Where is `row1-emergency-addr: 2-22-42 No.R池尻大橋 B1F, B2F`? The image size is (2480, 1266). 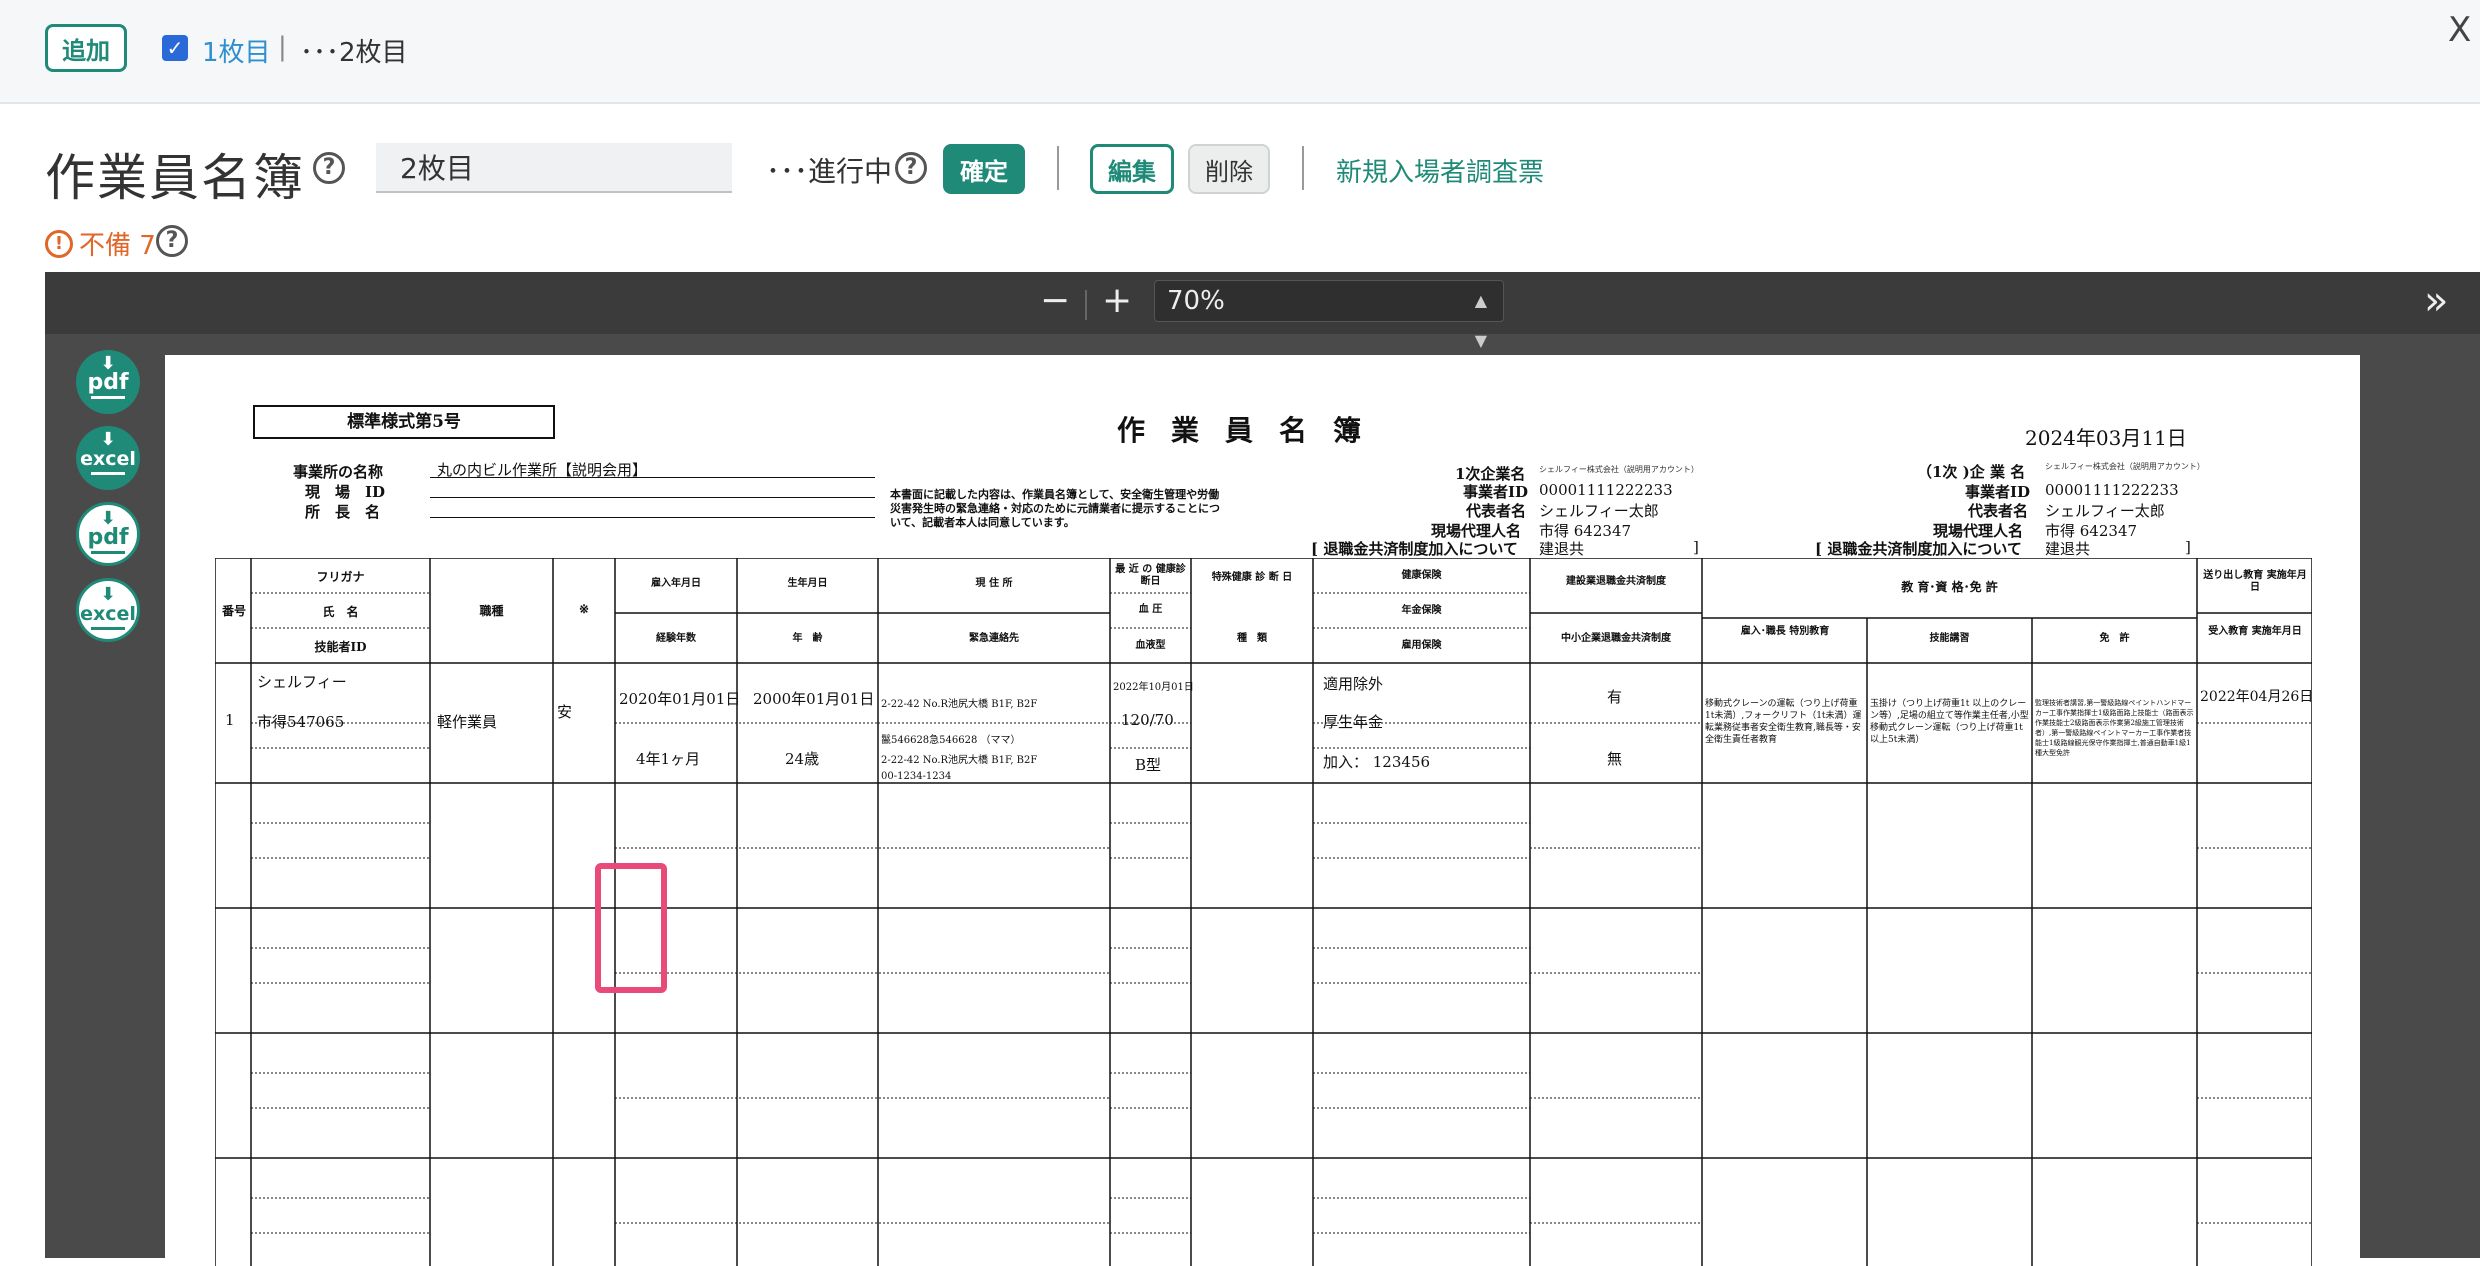
row1-emergency-addr: 2-22-42 No.R池尻大橋 B1F, B2F is located at coordinates (959, 760).